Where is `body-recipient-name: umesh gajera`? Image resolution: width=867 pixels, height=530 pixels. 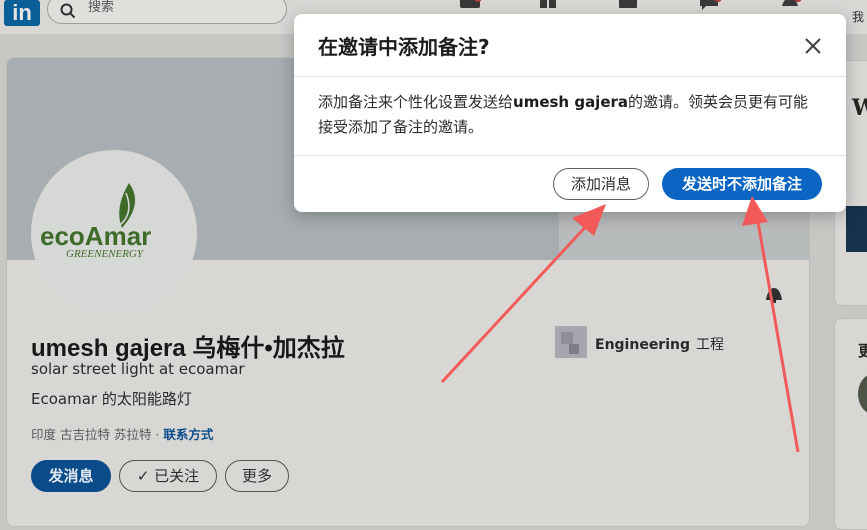
body-recipient-name: umesh gajera is located at coordinates (571, 102).